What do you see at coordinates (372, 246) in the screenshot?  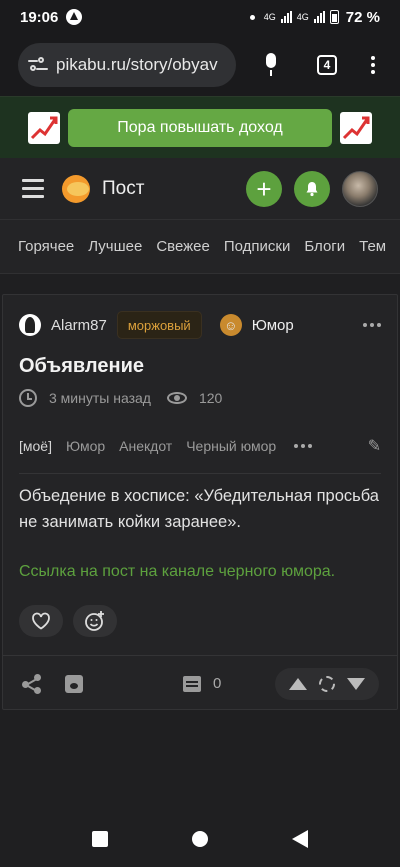 I see `tab-topics: Тем` at bounding box center [372, 246].